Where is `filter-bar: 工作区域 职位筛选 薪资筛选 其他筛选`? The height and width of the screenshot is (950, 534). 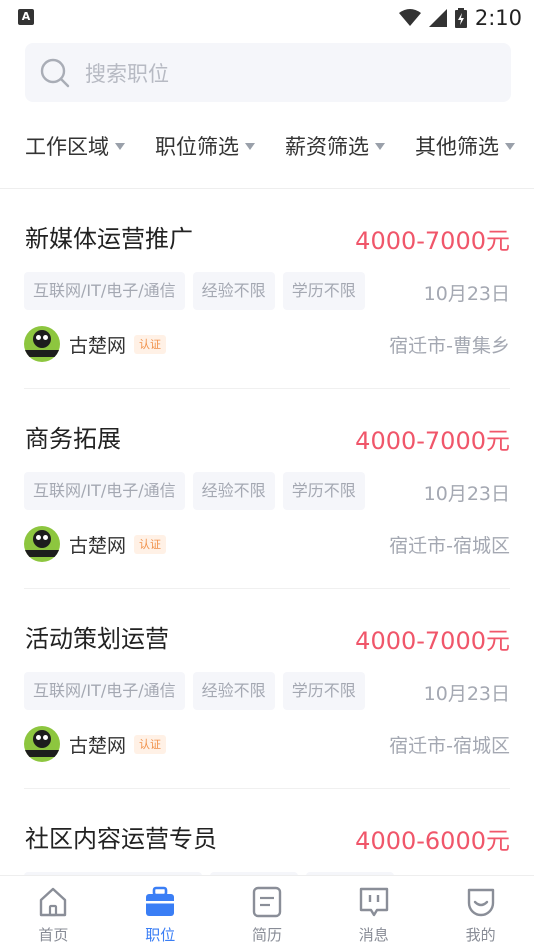
filter-bar: 工作区域 职位筛选 薪资筛选 其他筛选 is located at coordinates (270, 146).